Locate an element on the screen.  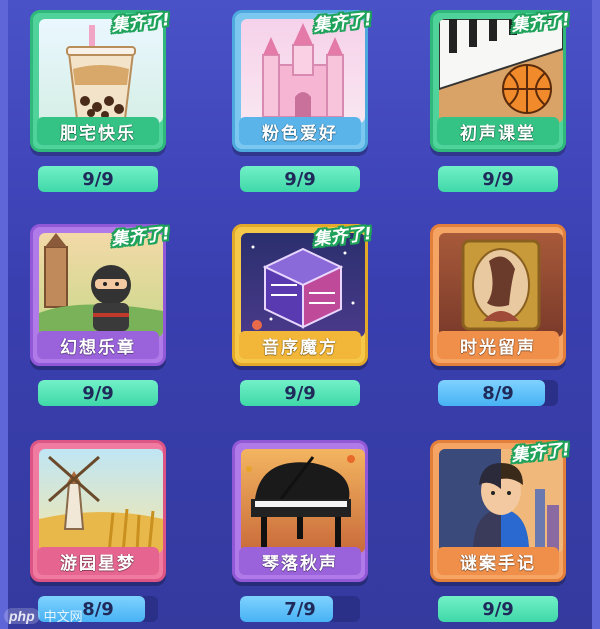
grand-piano-icon is located at coordinates (303, 501).